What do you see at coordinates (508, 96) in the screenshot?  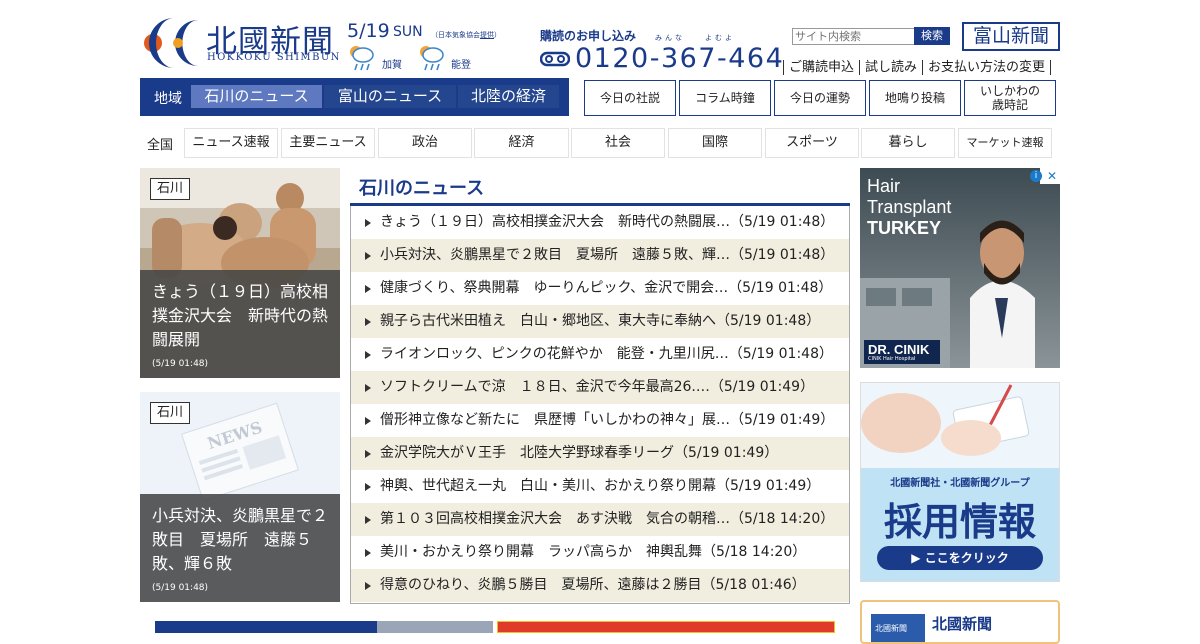 I see `tab-hokuriku-economy: 北陸の経済` at bounding box center [508, 96].